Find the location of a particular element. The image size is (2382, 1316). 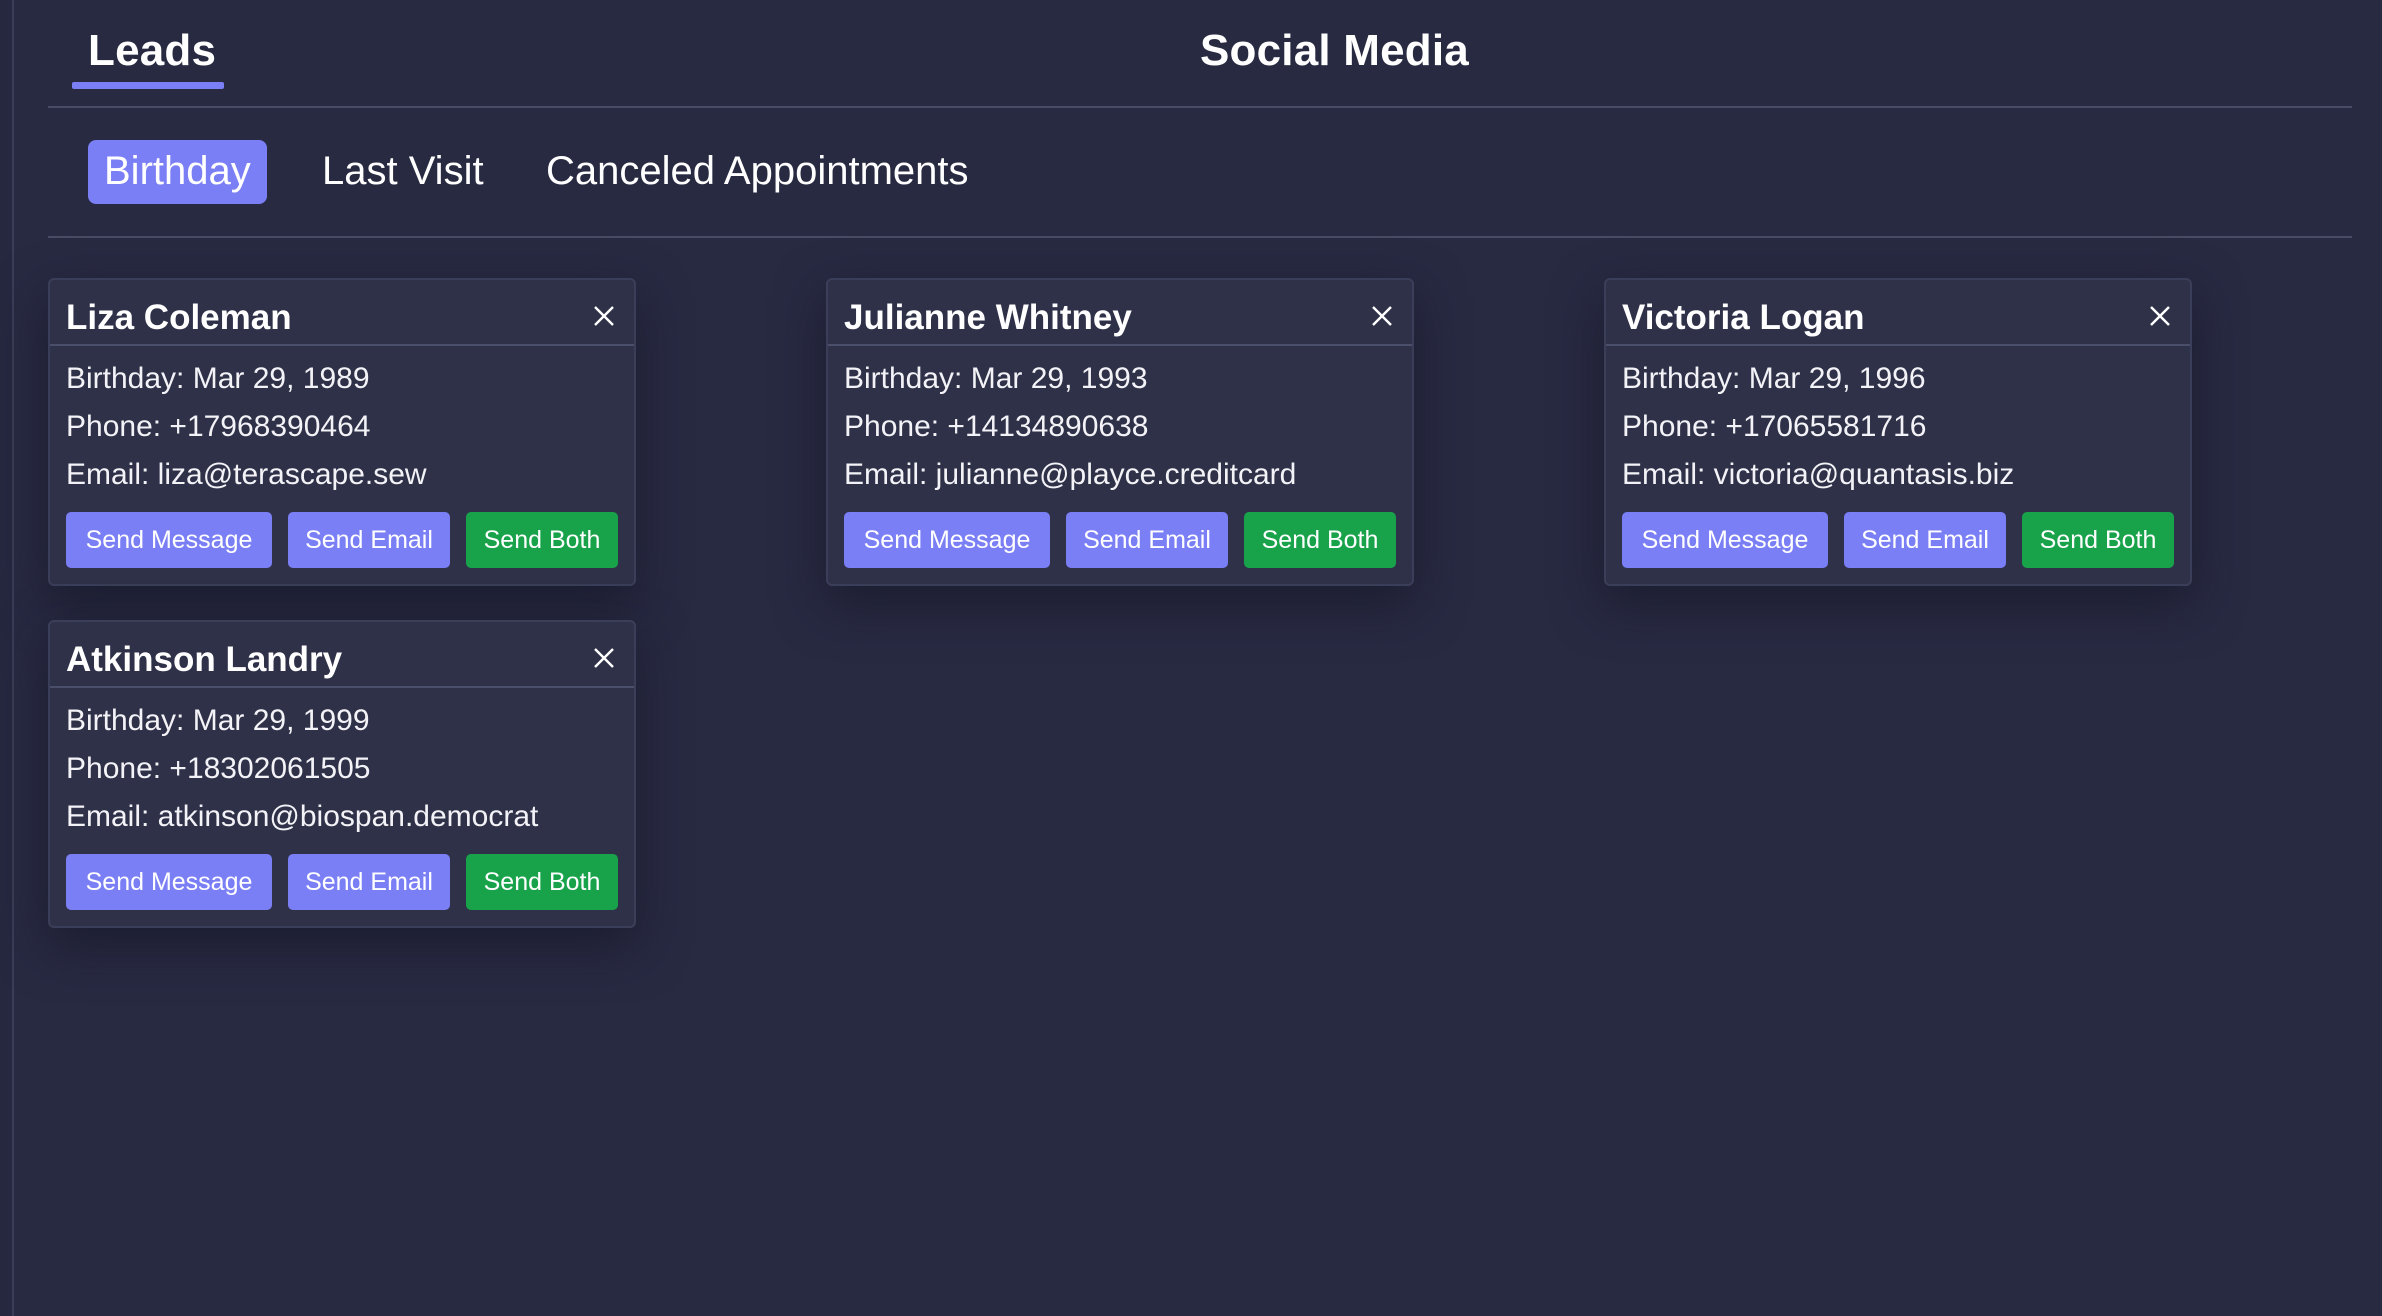

tab-leads: Leads is located at coordinates (148, 57).